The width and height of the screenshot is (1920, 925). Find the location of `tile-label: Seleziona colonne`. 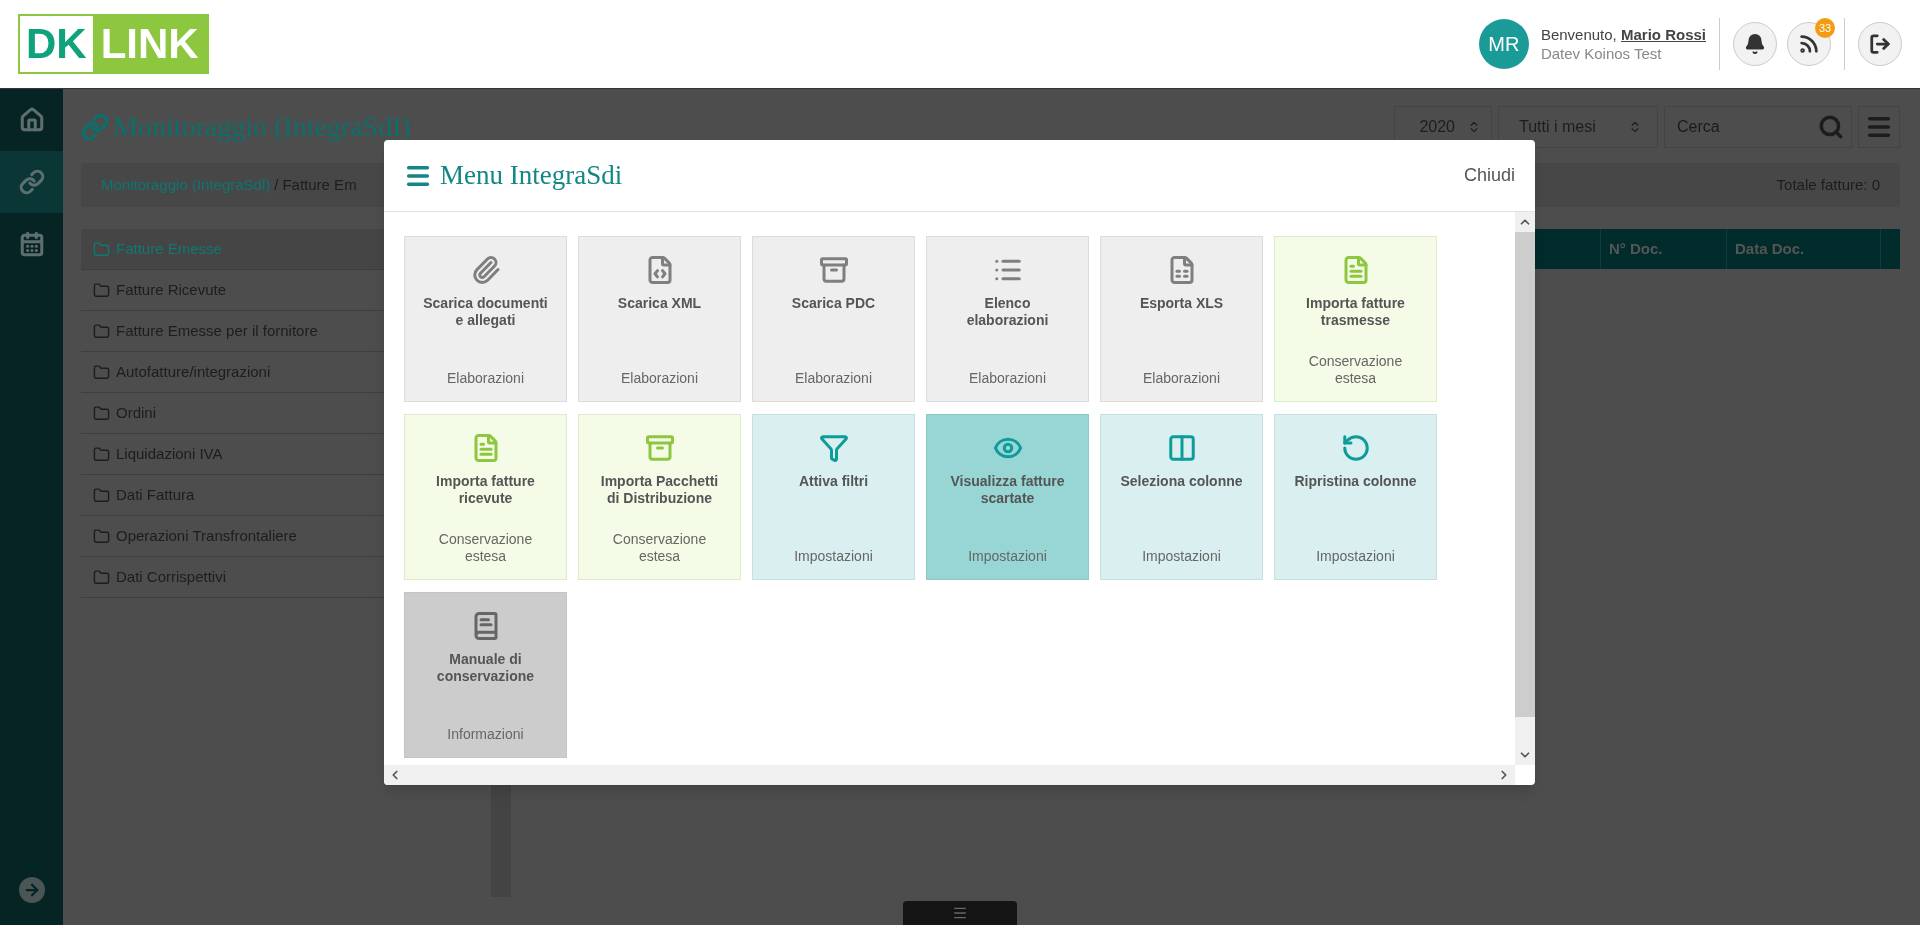

tile-label: Seleziona colonne is located at coordinates (1181, 481).